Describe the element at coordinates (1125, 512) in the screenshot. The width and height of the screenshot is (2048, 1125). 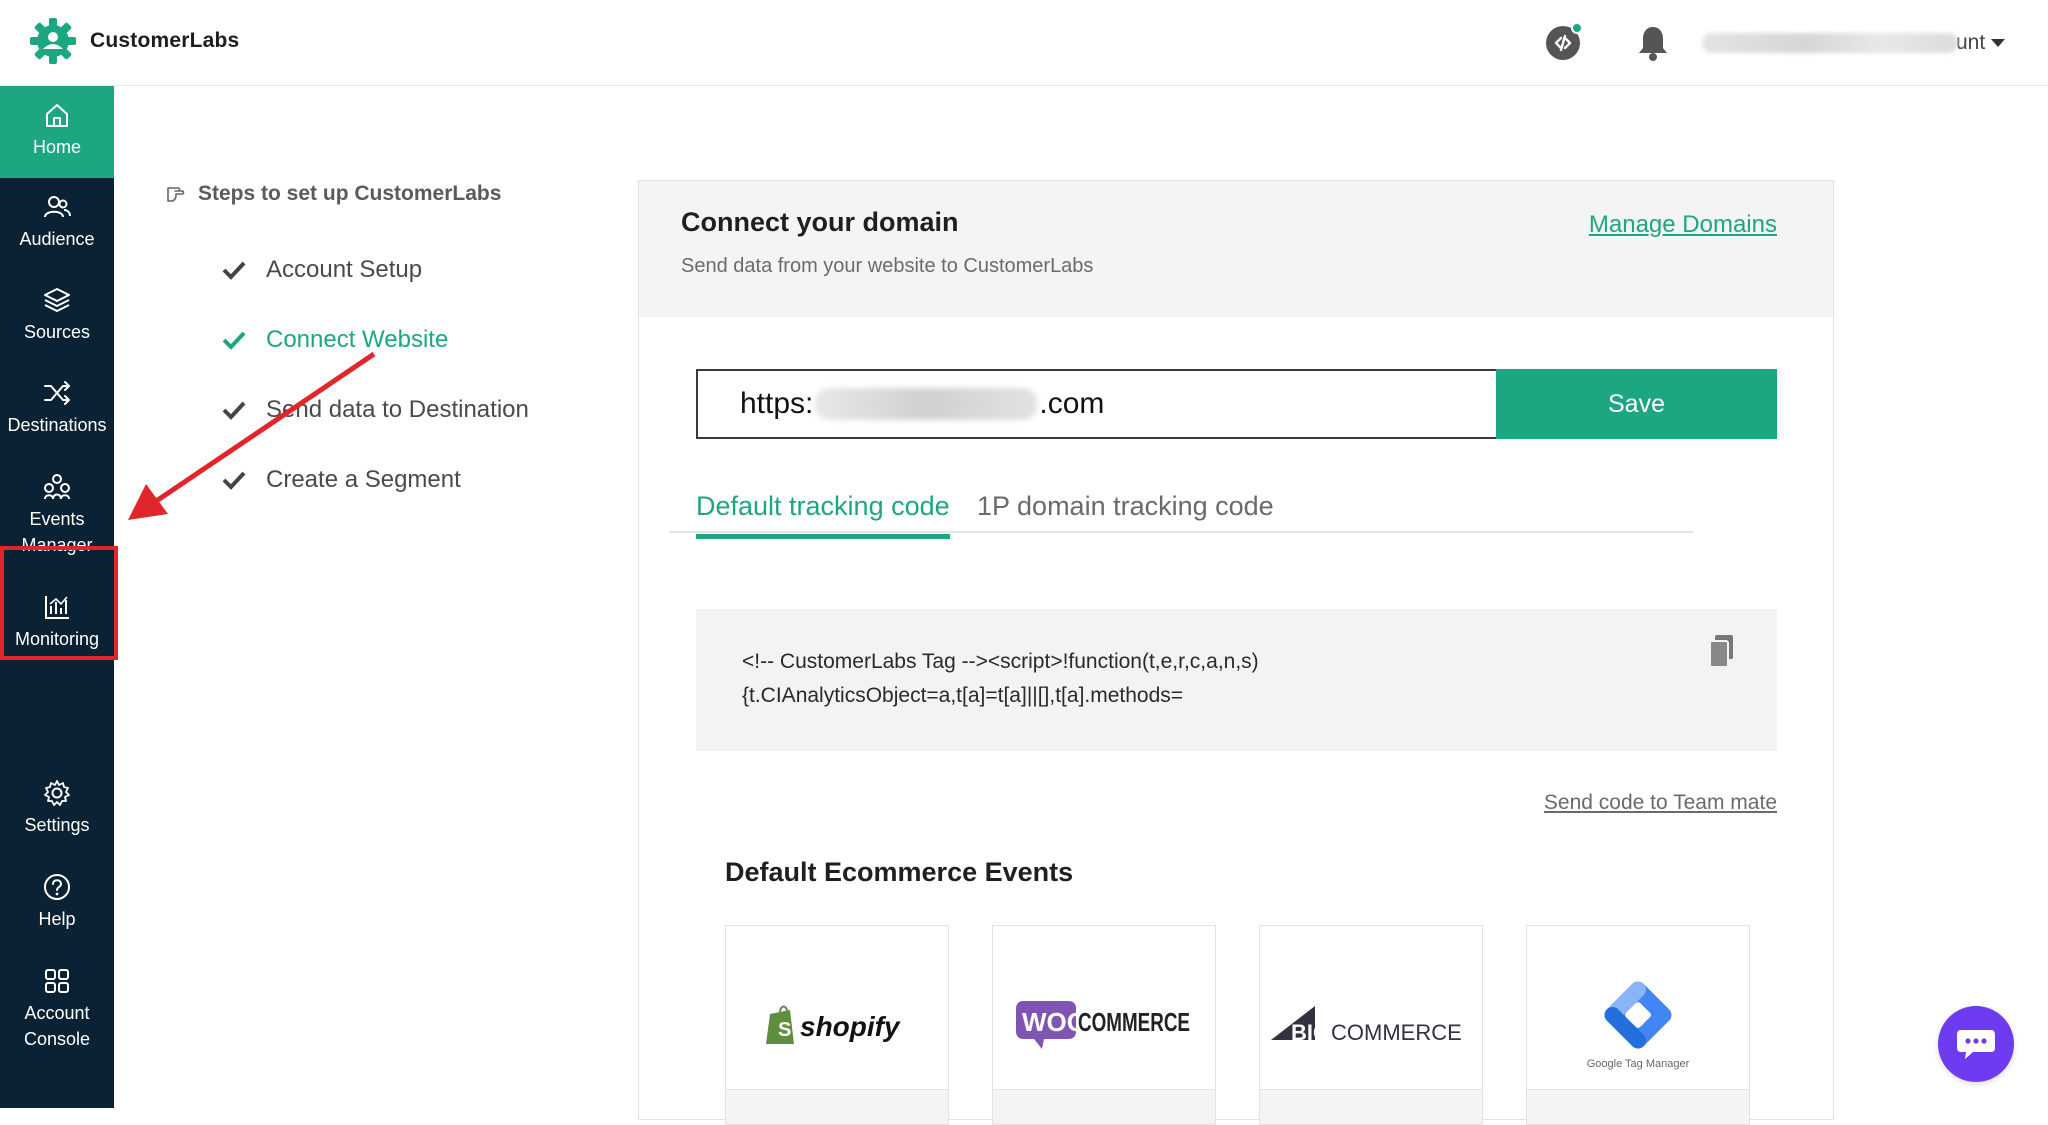
I see `tab-1p-domain-tracking-code: 1P domain tracking code` at that location.